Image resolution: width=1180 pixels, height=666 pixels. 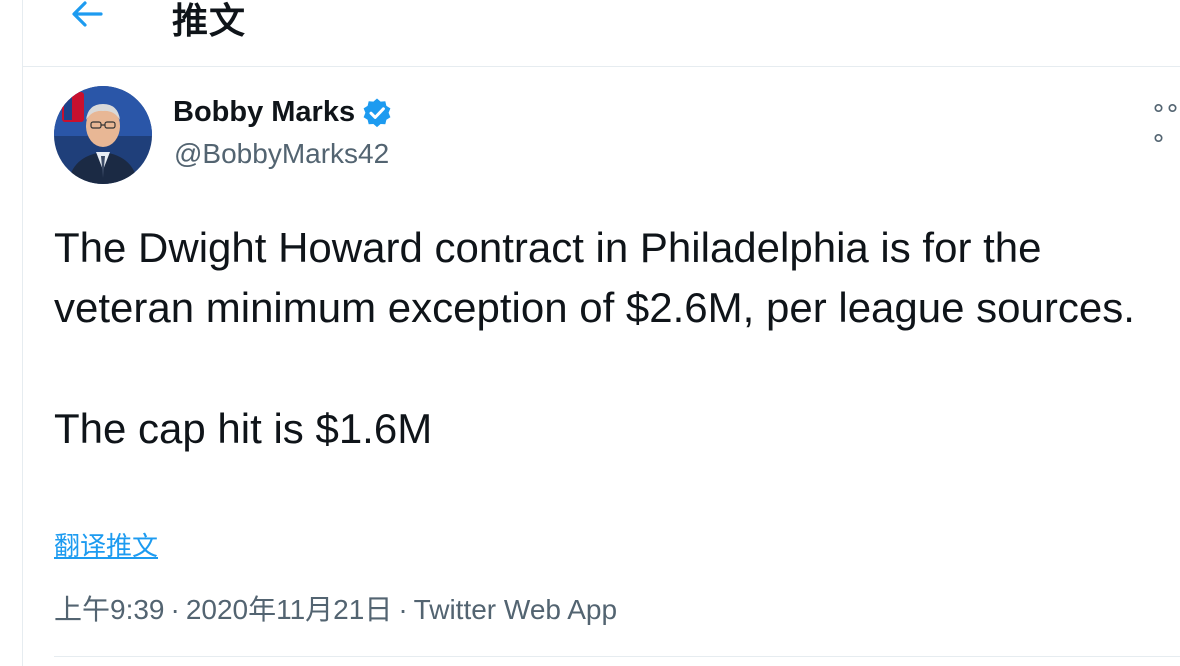 I want to click on divider, so click(x=617, y=656).